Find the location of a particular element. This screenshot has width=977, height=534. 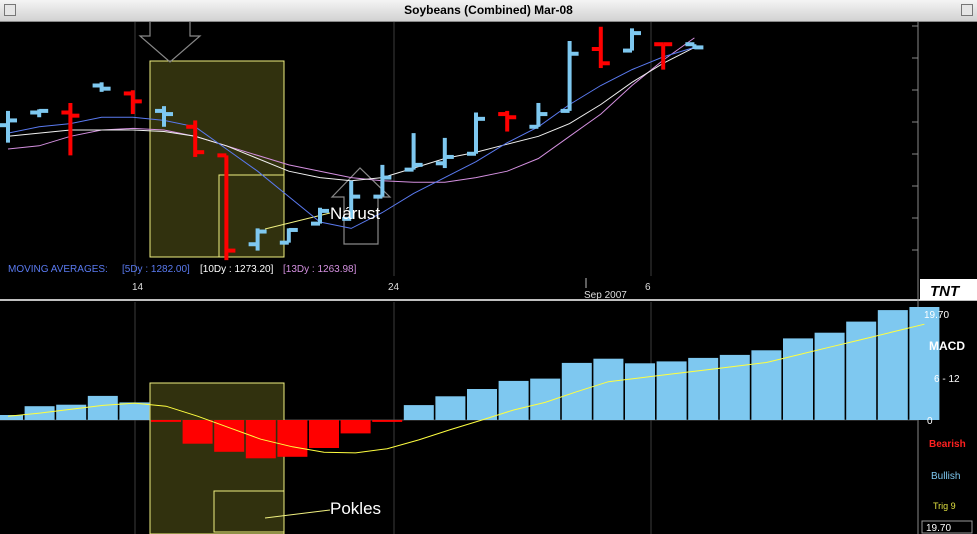

macd-top-value: 19.70 is located at coordinates (936, 315).